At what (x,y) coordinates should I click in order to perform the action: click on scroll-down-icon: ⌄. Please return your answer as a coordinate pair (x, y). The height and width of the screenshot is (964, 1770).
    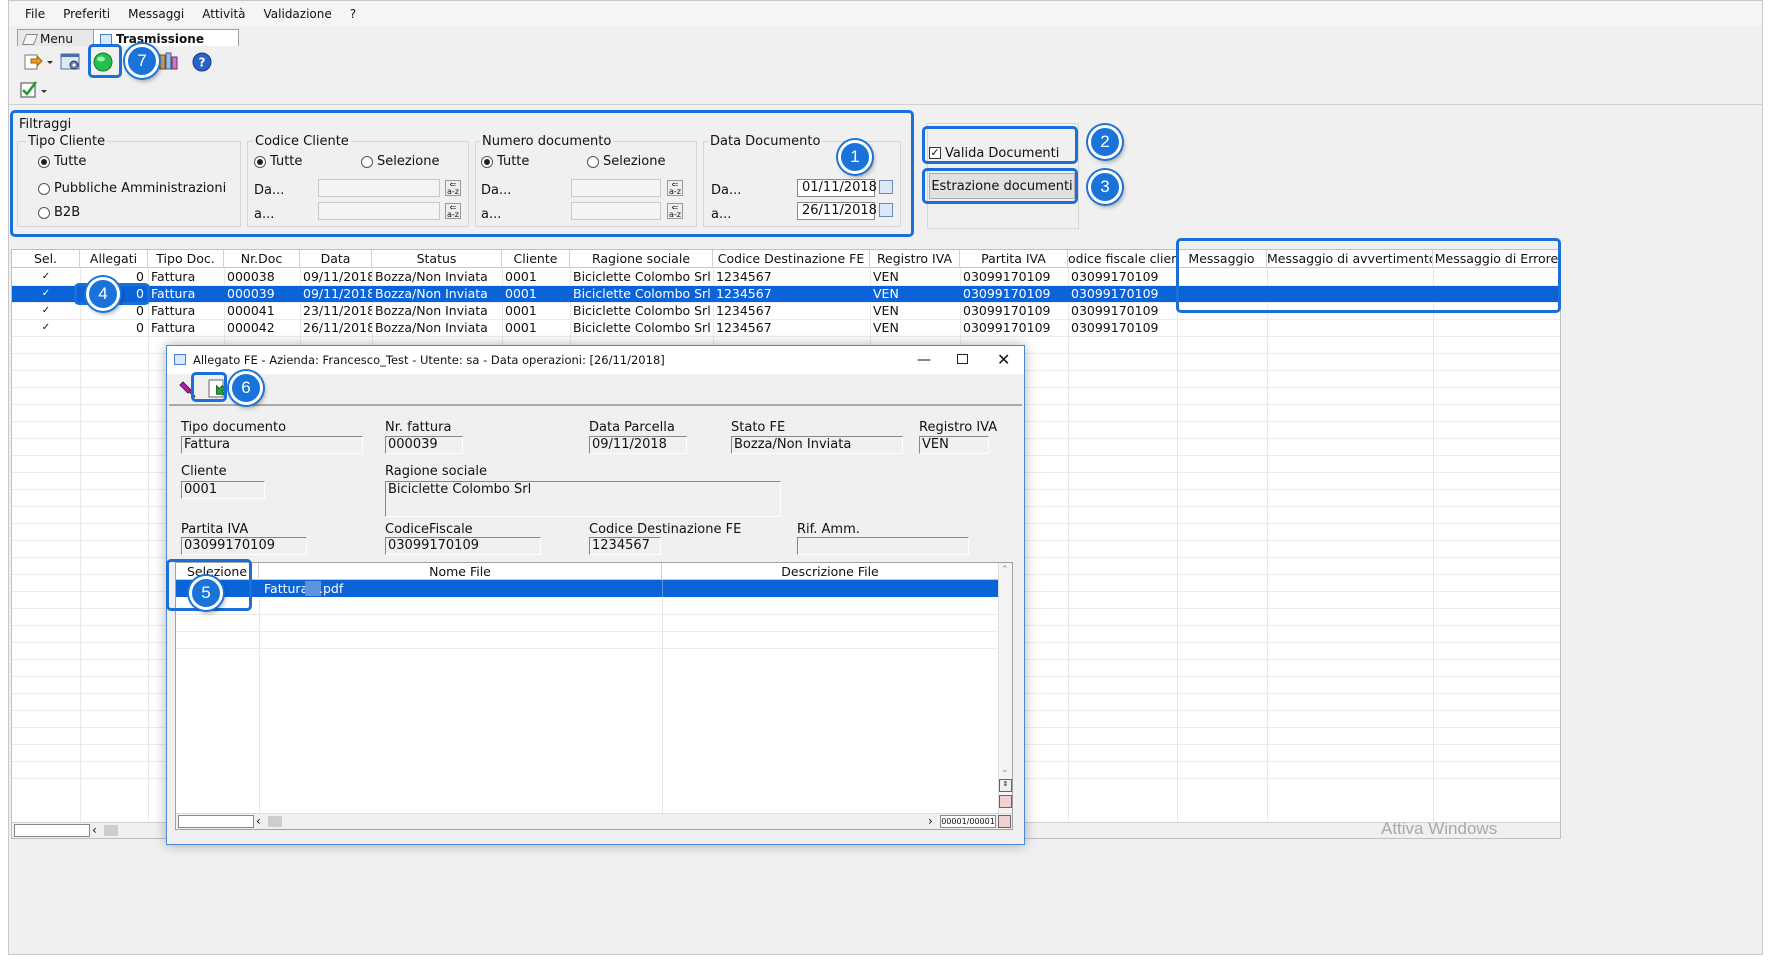
    Looking at the image, I should click on (1005, 770).